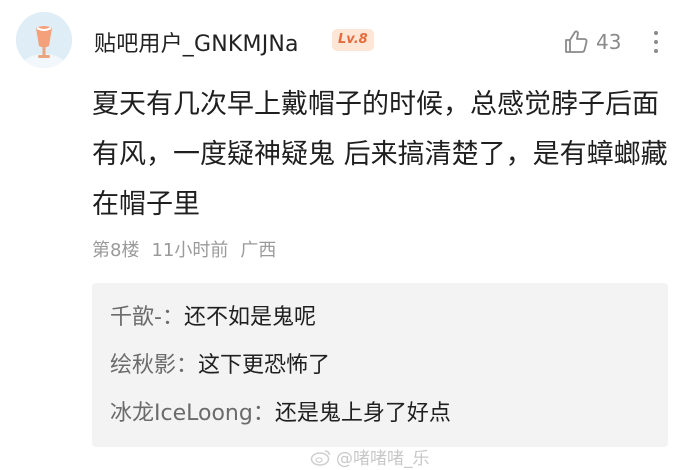 Image resolution: width=690 pixels, height=470 pixels. Describe the element at coordinates (190, 250) in the screenshot. I see `post-time: 11小时前` at that location.